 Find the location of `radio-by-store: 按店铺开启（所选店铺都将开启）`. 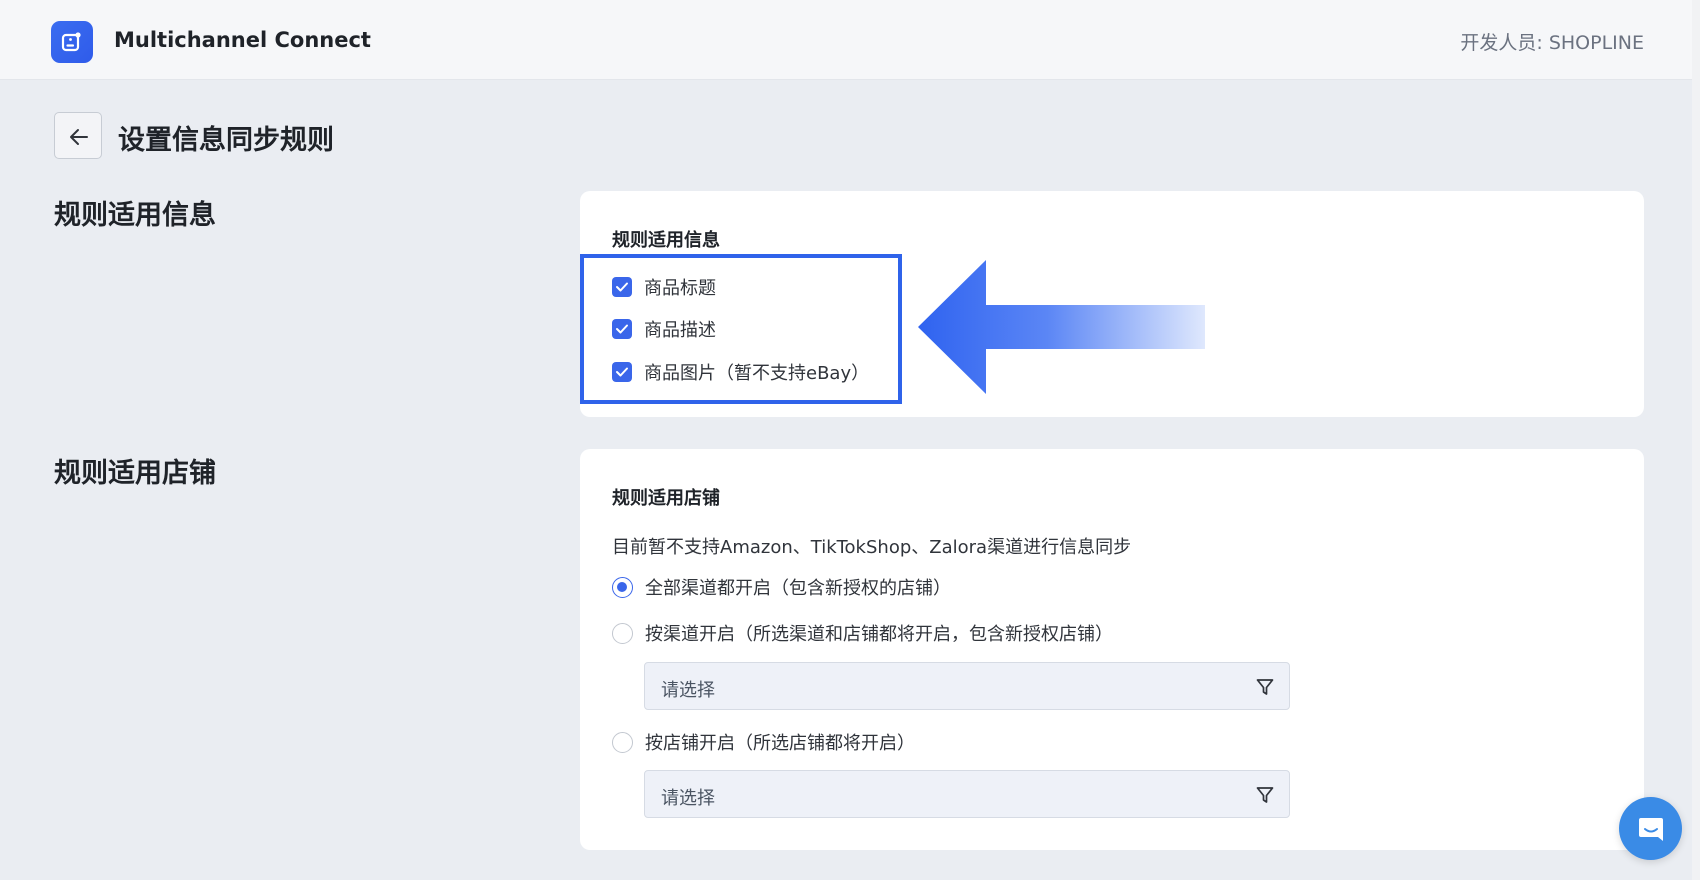

radio-by-store: 按店铺开启（所选店铺都将开启） is located at coordinates (763, 742).